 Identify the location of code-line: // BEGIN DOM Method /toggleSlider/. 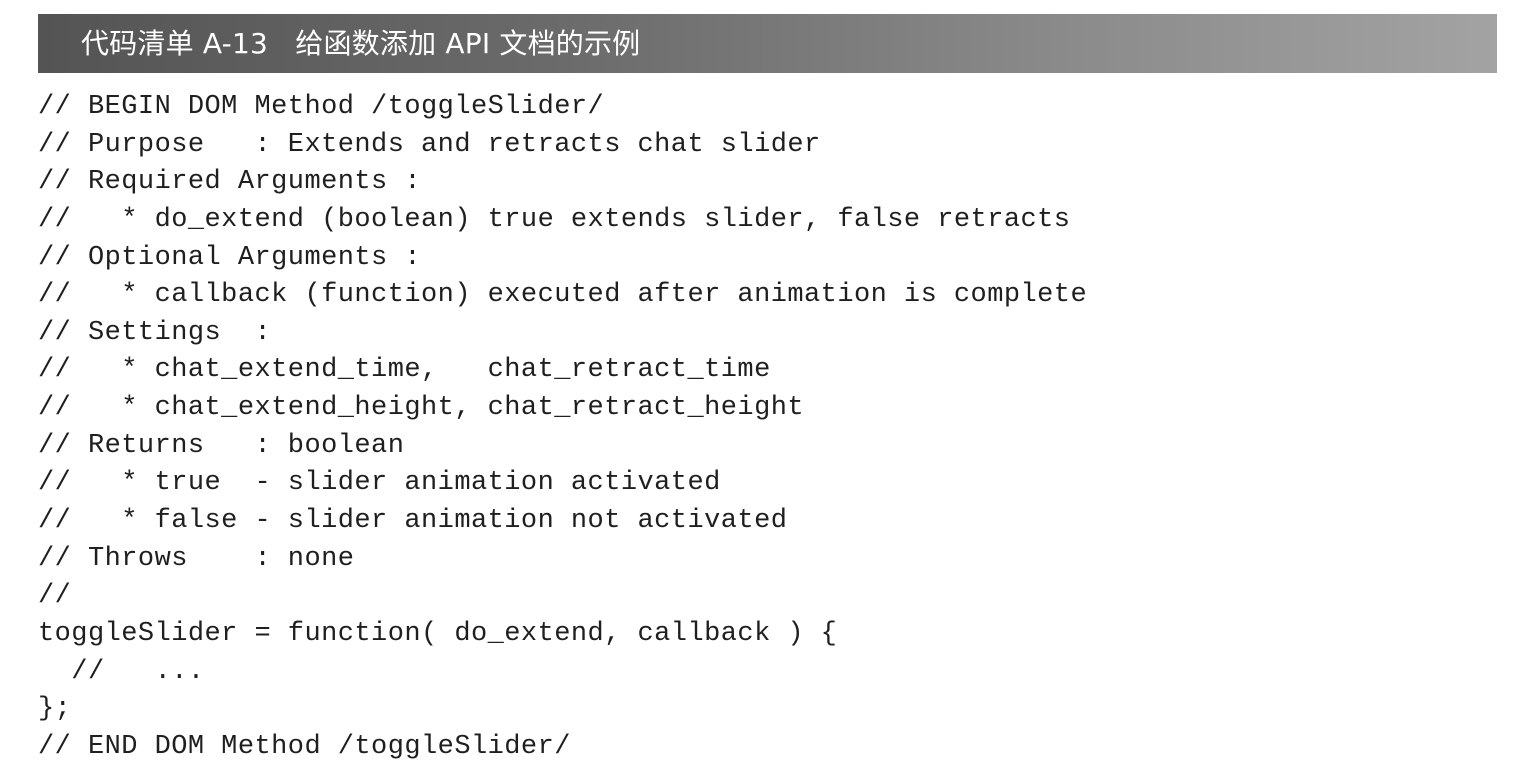
(321, 107).